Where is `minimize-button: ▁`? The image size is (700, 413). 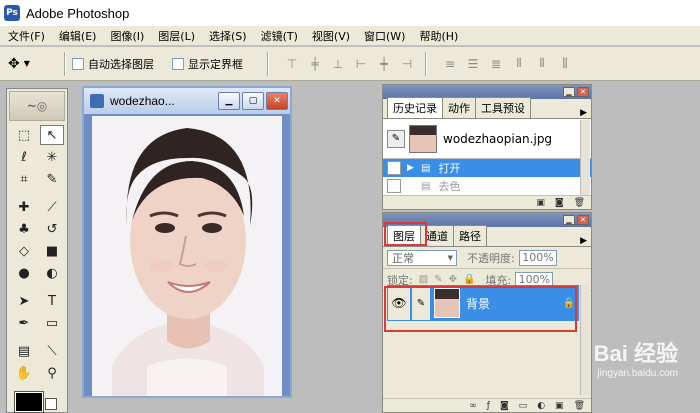 minimize-button: ▁ is located at coordinates (229, 101).